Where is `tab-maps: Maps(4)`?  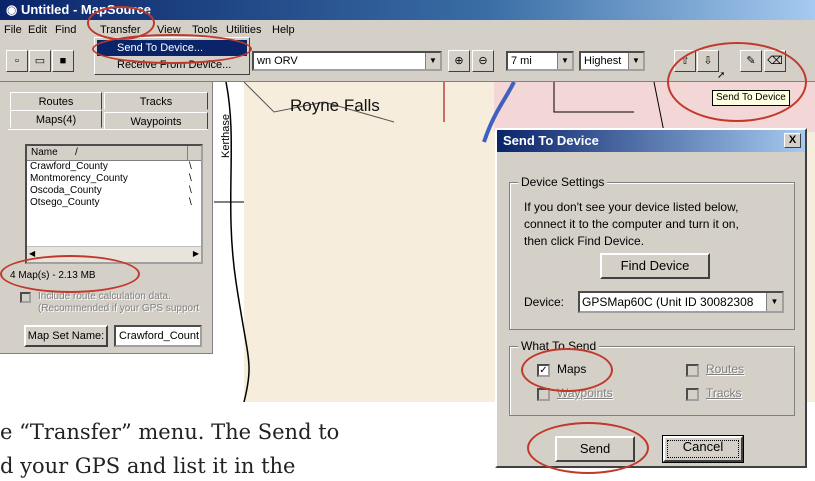 tab-maps: Maps(4) is located at coordinates (56, 119).